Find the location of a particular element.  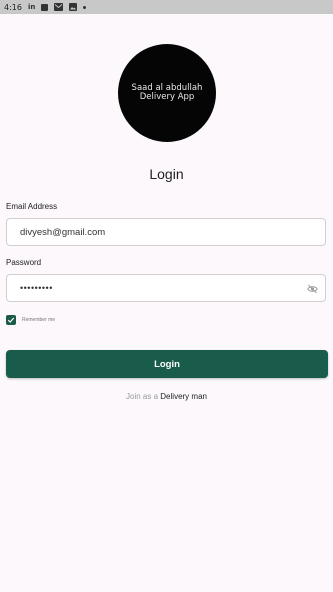

status-bar: 4:16 in is located at coordinates (166, 7).